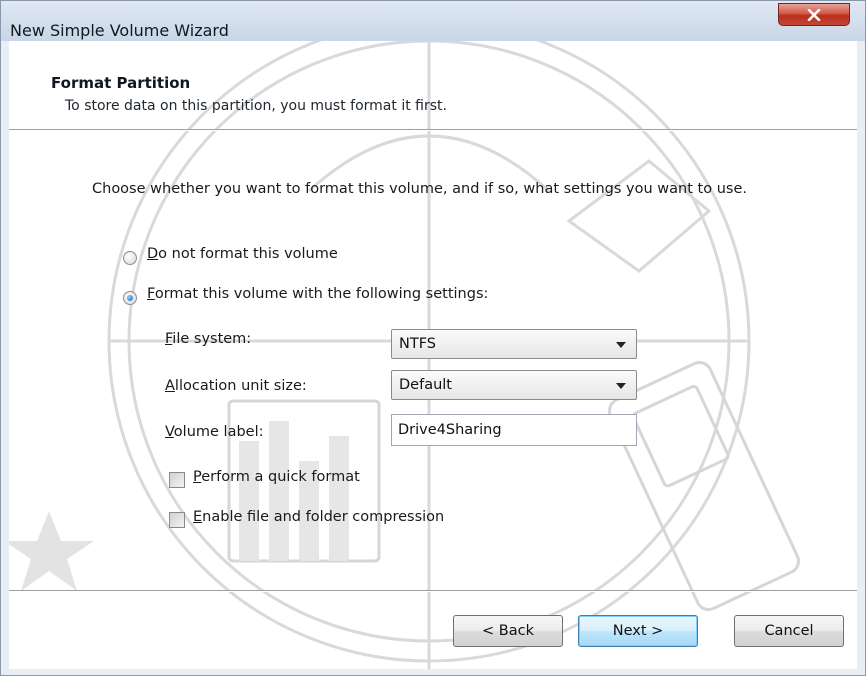  Describe the element at coordinates (208, 339) in the screenshot. I see `file-system-label: File system:` at that location.